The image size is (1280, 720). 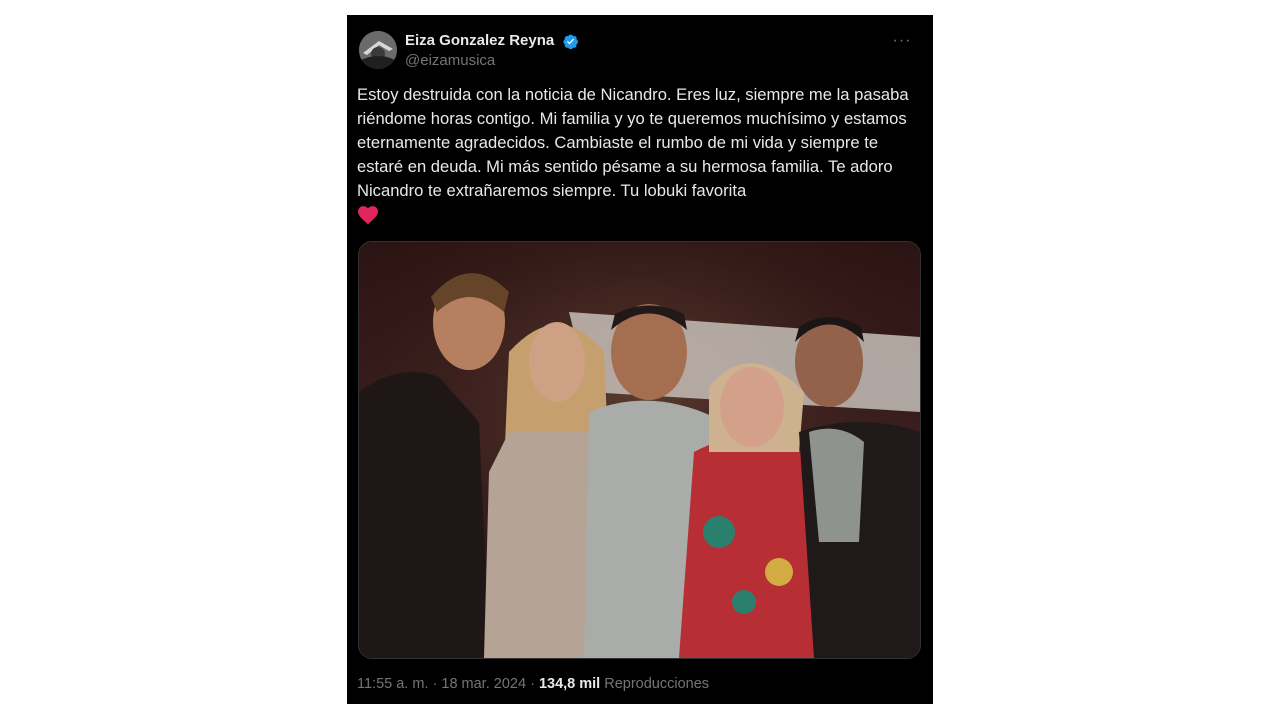 What do you see at coordinates (483, 684) in the screenshot?
I see `tweet-date: 18 mar. 2024` at bounding box center [483, 684].